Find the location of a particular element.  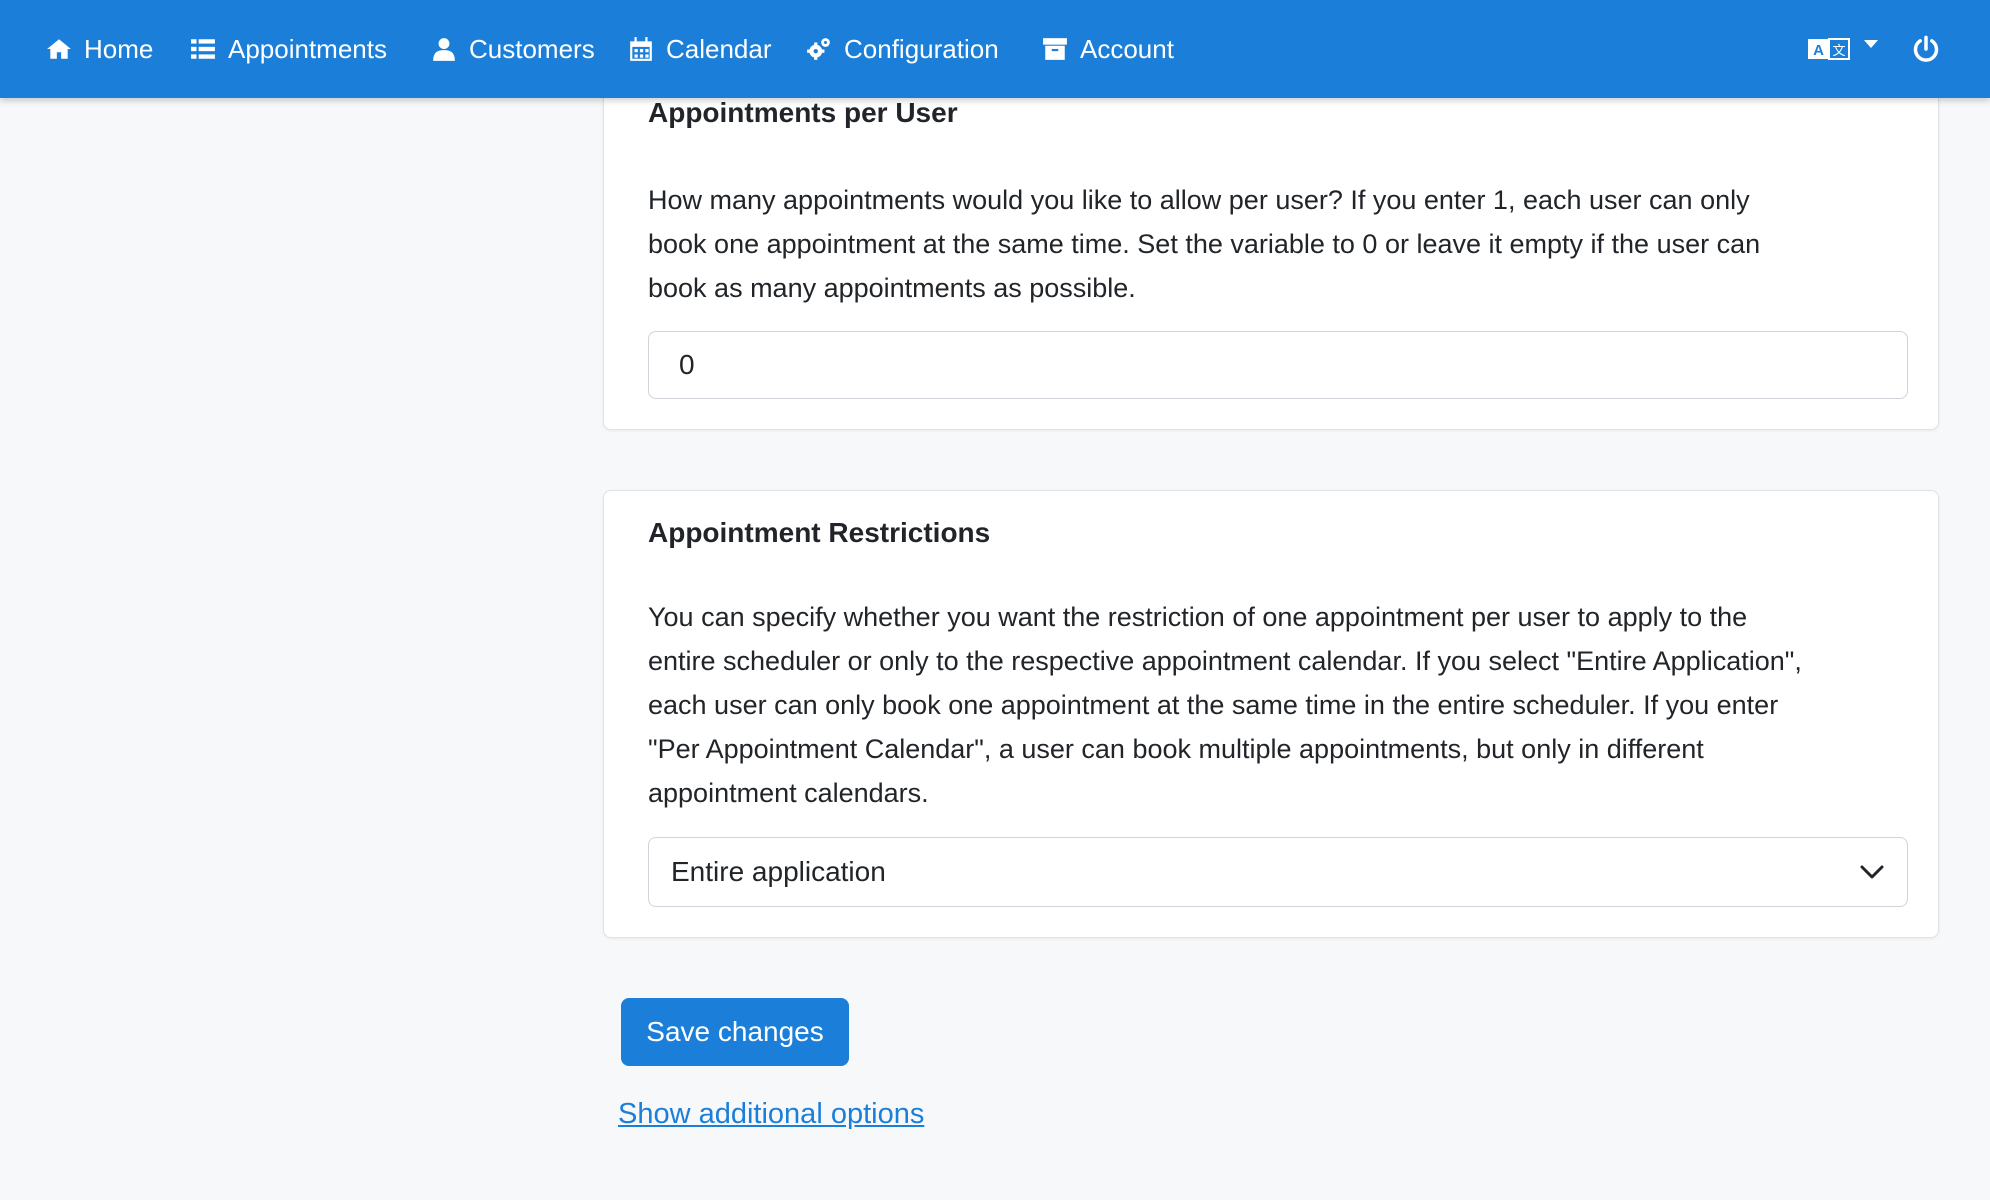

appointments-per-user-input is located at coordinates (1278, 365).